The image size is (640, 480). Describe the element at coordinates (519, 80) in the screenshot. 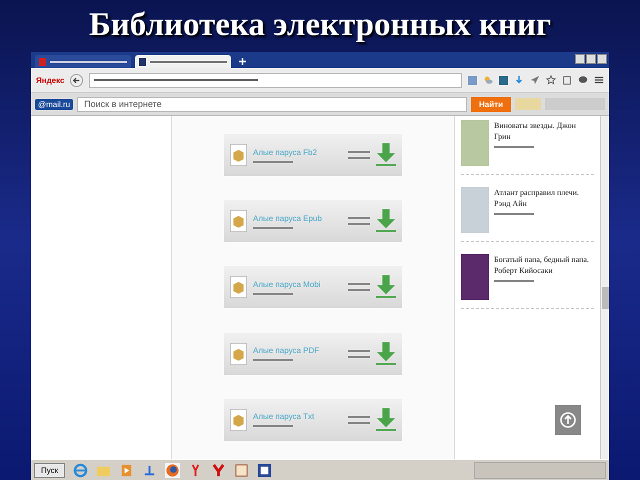

I see `download-icon` at that location.